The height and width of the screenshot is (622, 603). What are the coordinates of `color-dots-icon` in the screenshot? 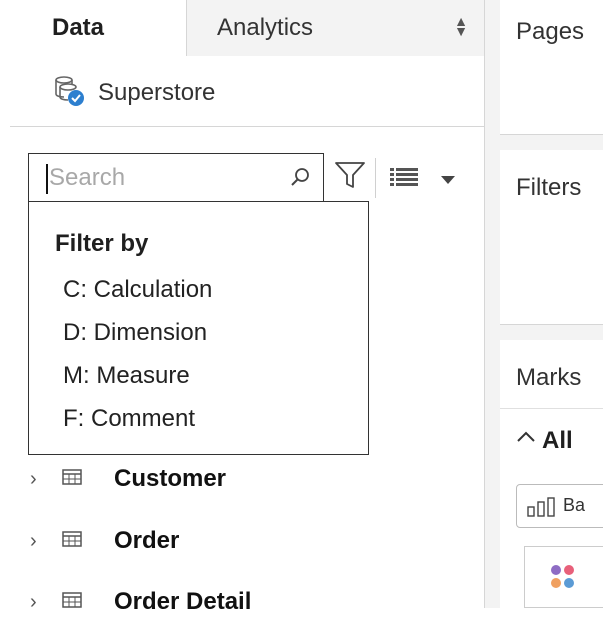 It's located at (564, 580).